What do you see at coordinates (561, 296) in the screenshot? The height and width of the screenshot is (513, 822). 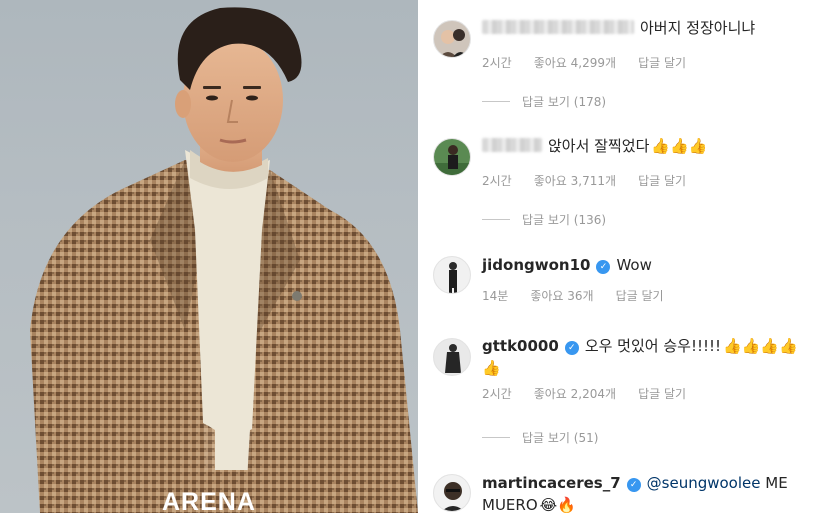 I see `comment-likes: 좋아요 36개` at bounding box center [561, 296].